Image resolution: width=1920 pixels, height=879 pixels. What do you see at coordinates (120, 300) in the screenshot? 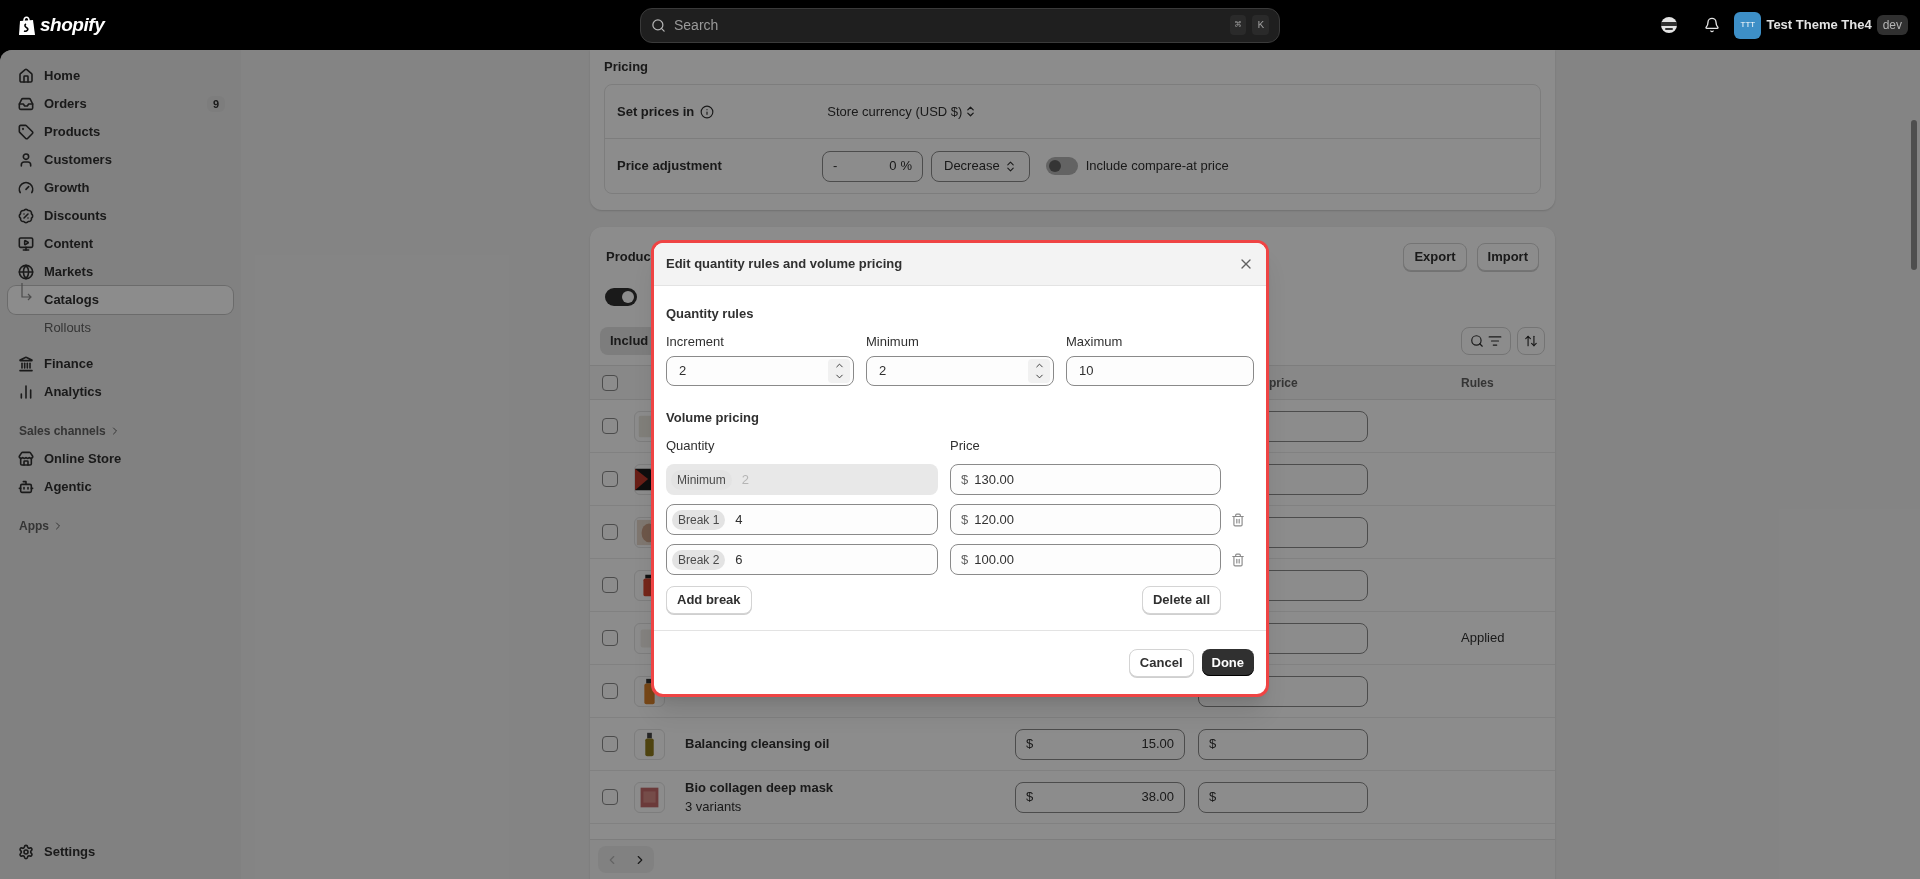
I see `nav-item: Catalogs` at bounding box center [120, 300].